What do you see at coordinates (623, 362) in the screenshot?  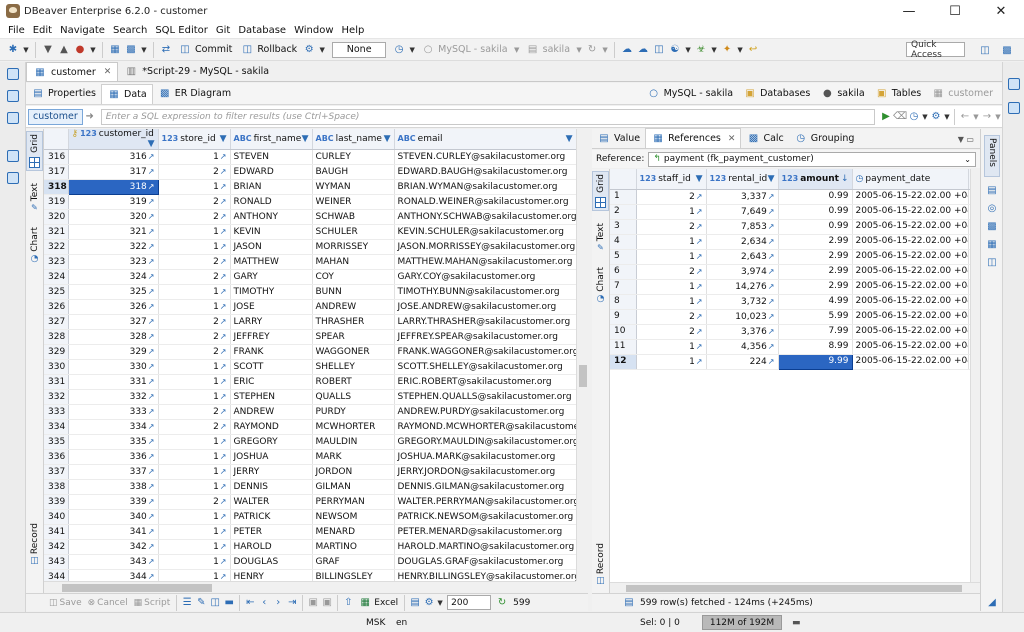 I see `row-number: 12` at bounding box center [623, 362].